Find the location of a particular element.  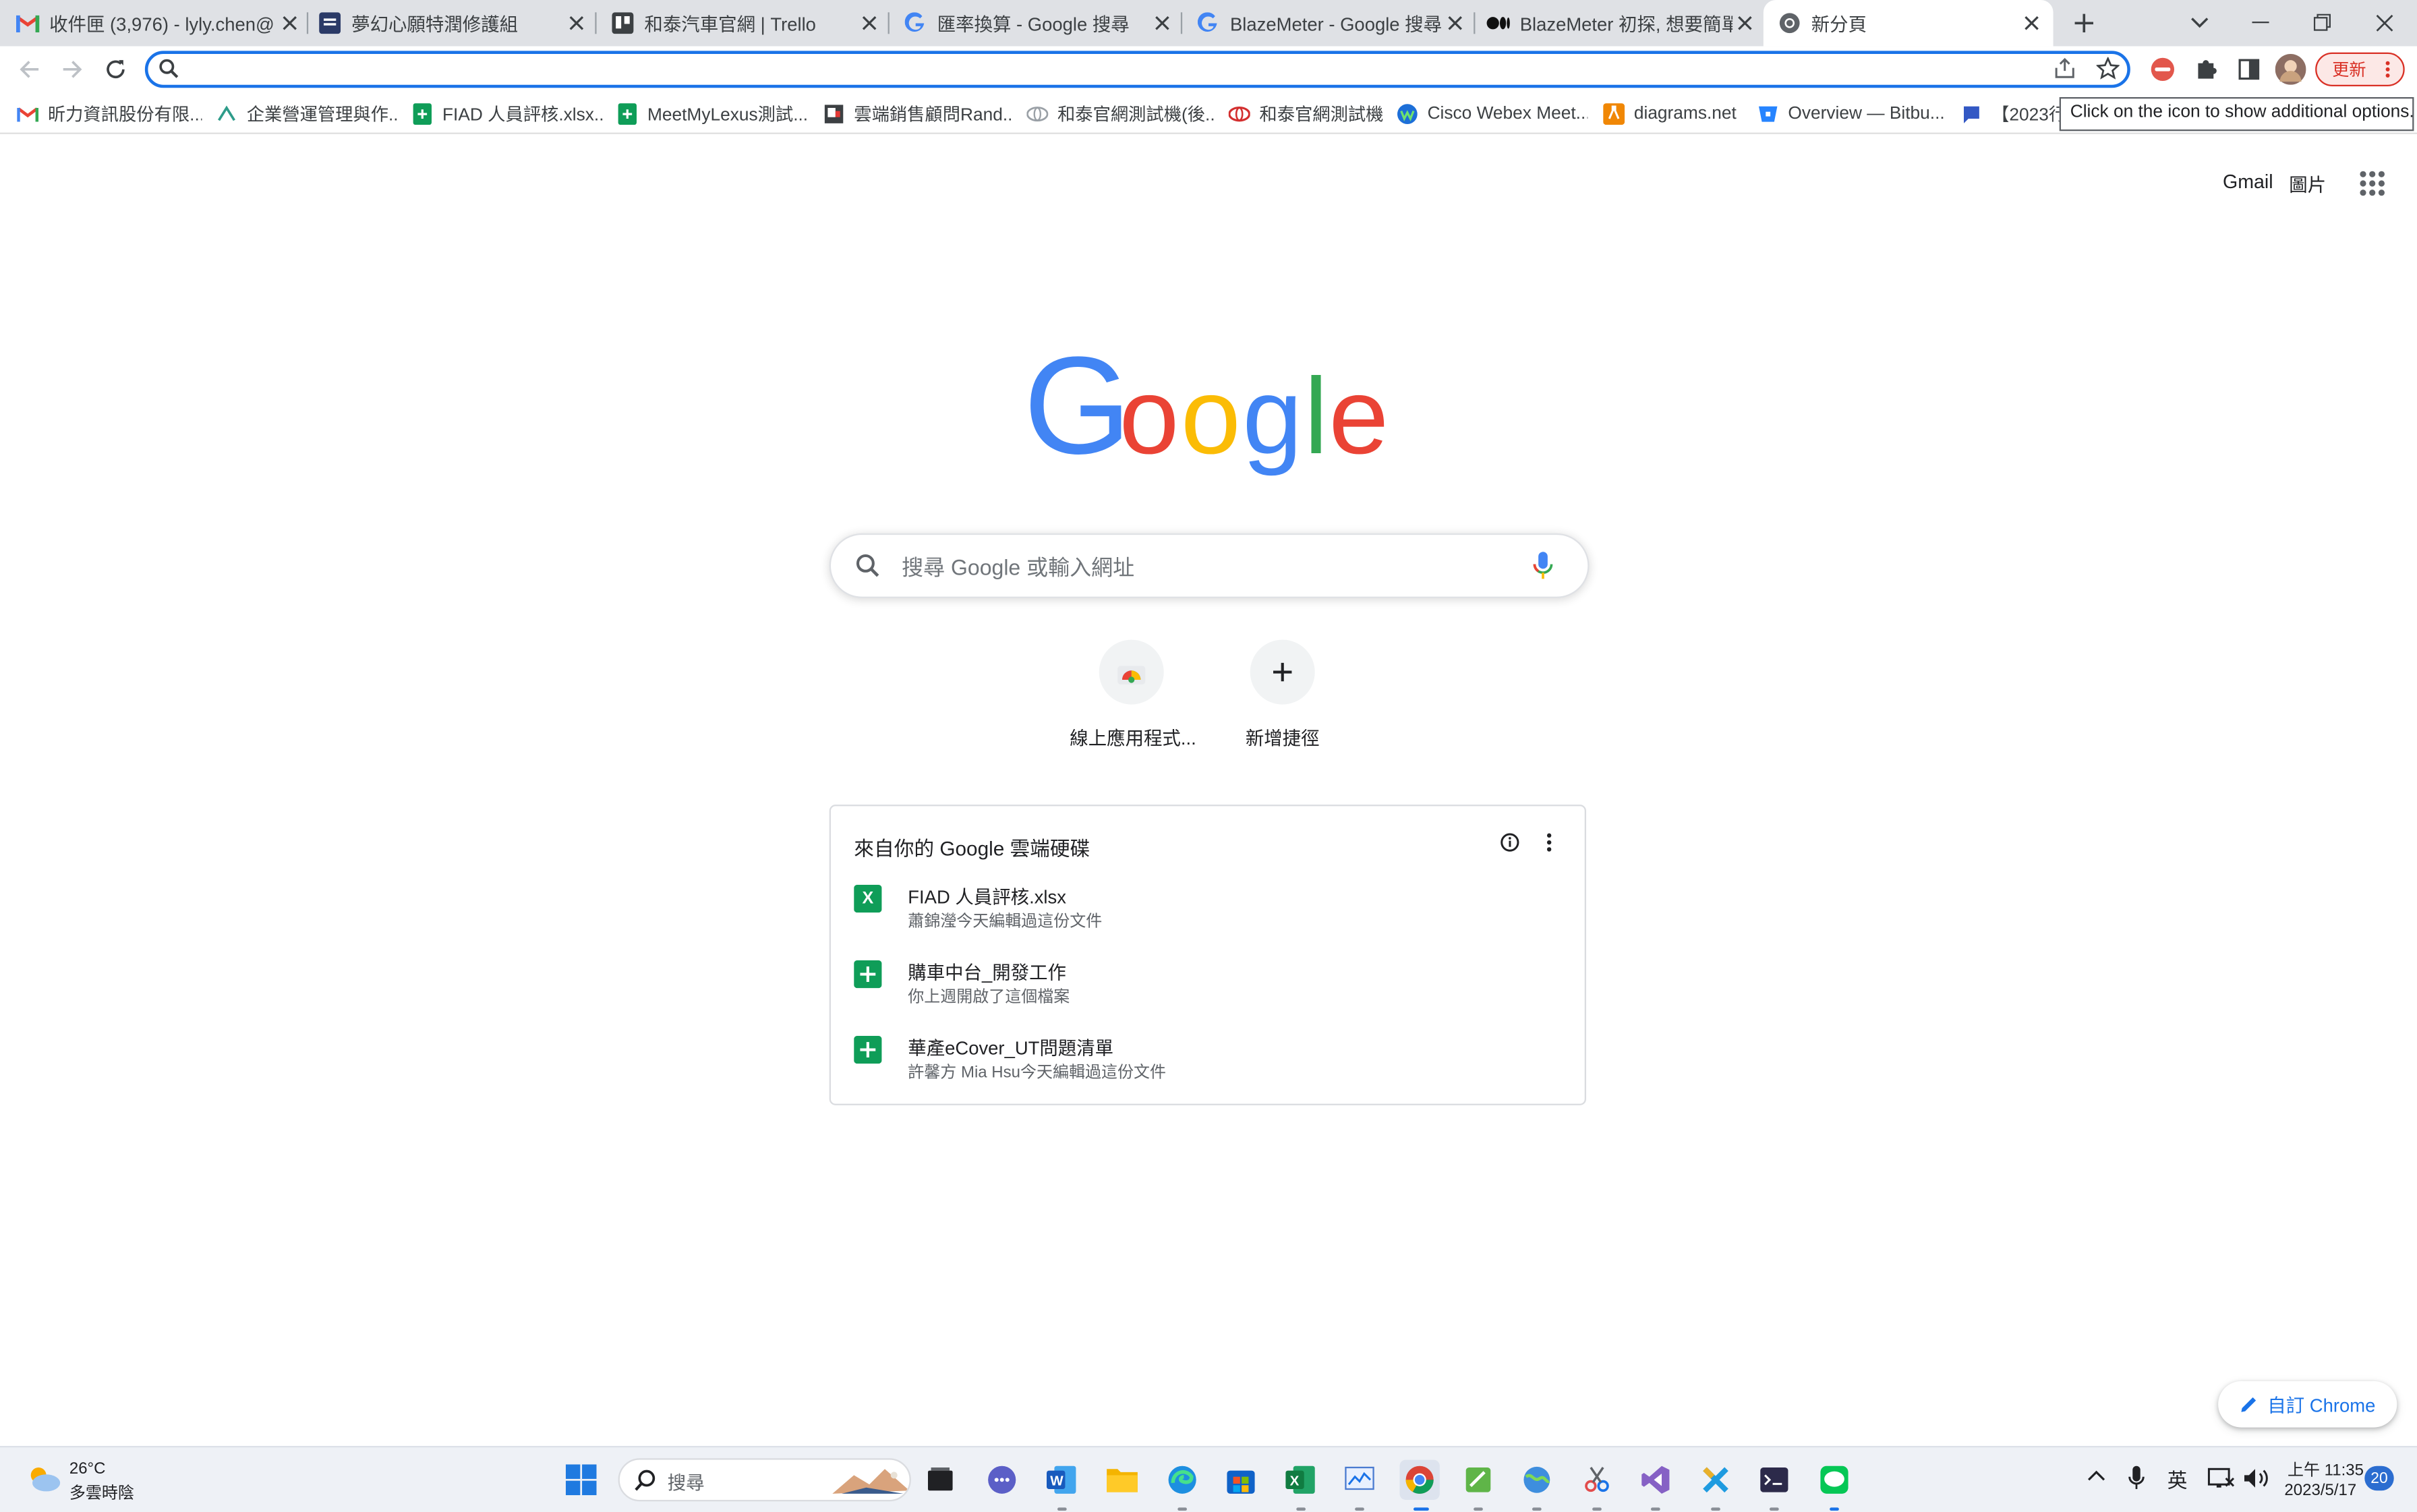

tab-google-blazemeter: BlazeMeter - Google 搜尋 is located at coordinates (1331, 23).